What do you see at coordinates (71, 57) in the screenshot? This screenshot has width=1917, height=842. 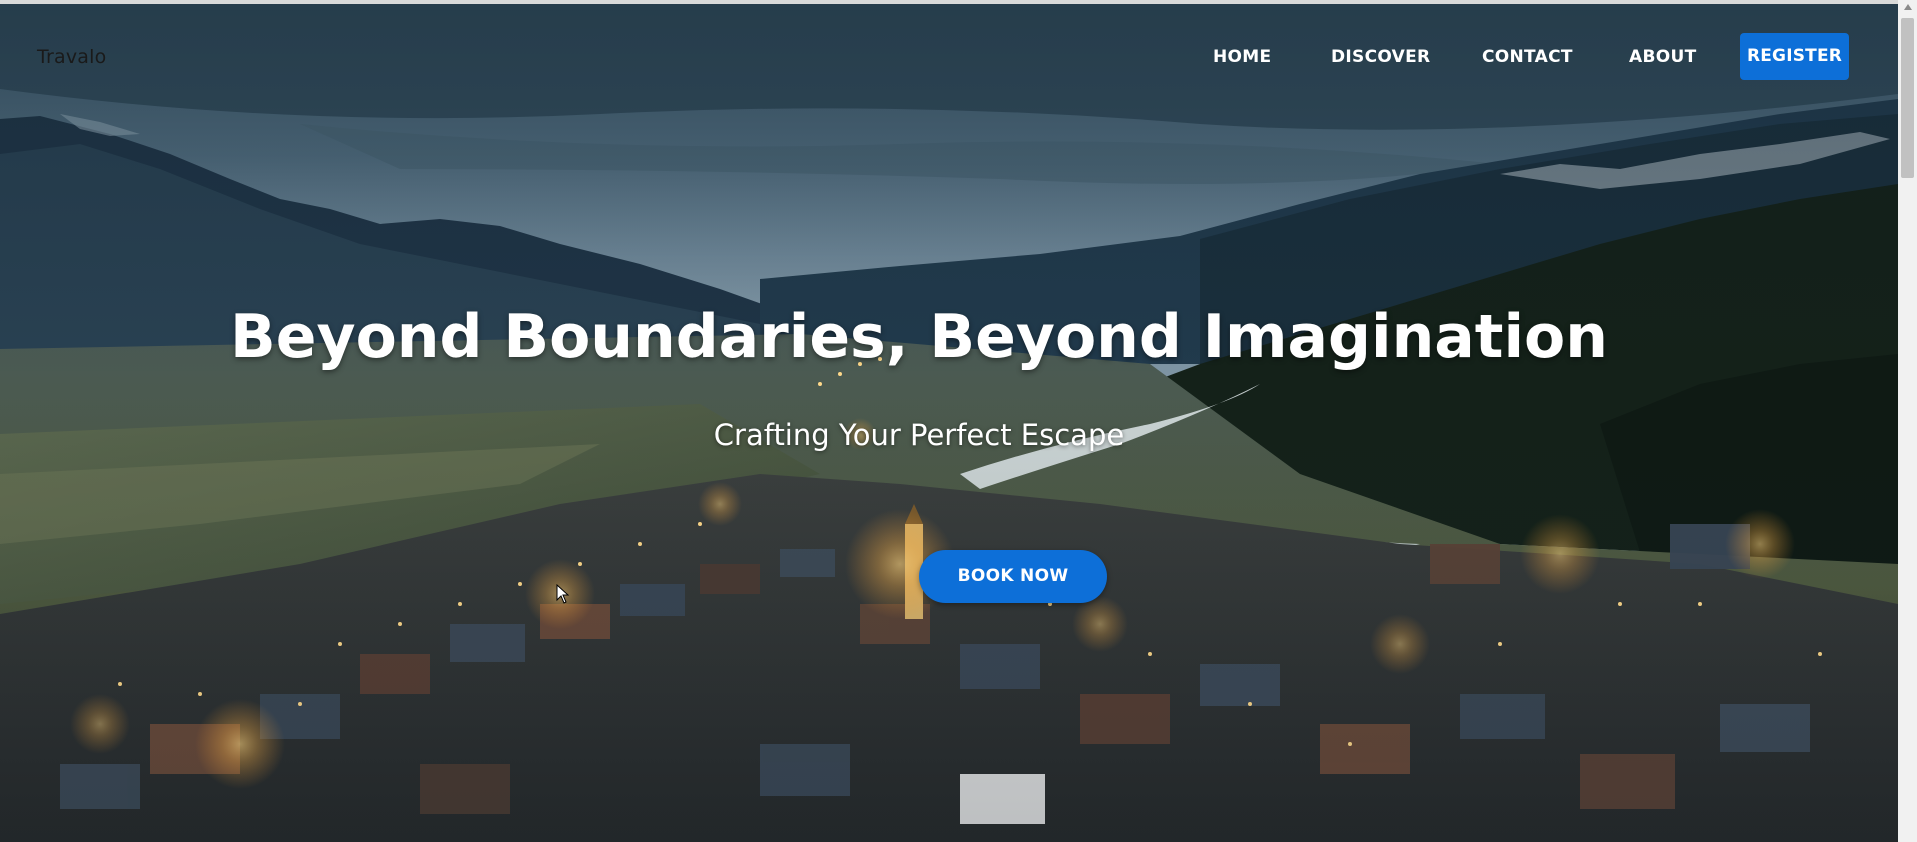 I see `brand-logo: Travalo` at bounding box center [71, 57].